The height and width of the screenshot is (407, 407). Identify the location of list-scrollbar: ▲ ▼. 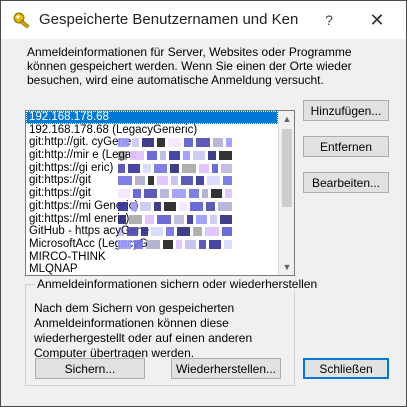
(286, 193).